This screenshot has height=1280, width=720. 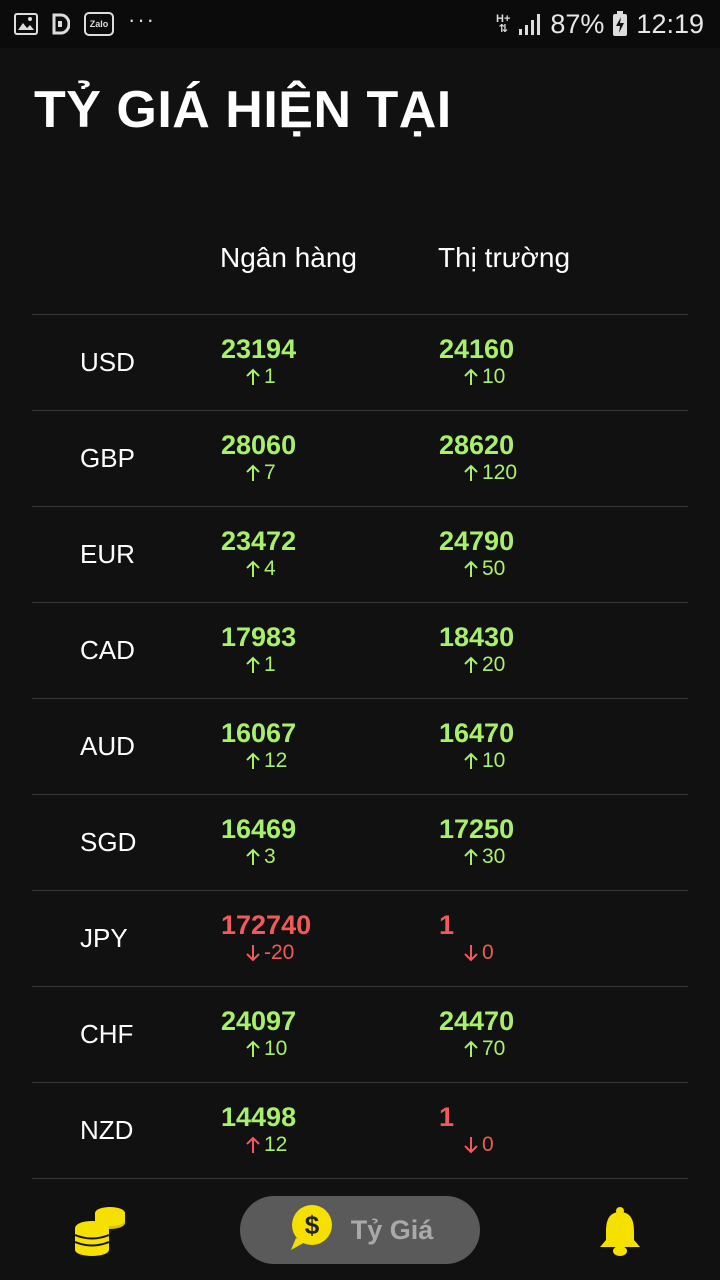 I want to click on market-rate-value: 24470, so click(x=477, y=1021).